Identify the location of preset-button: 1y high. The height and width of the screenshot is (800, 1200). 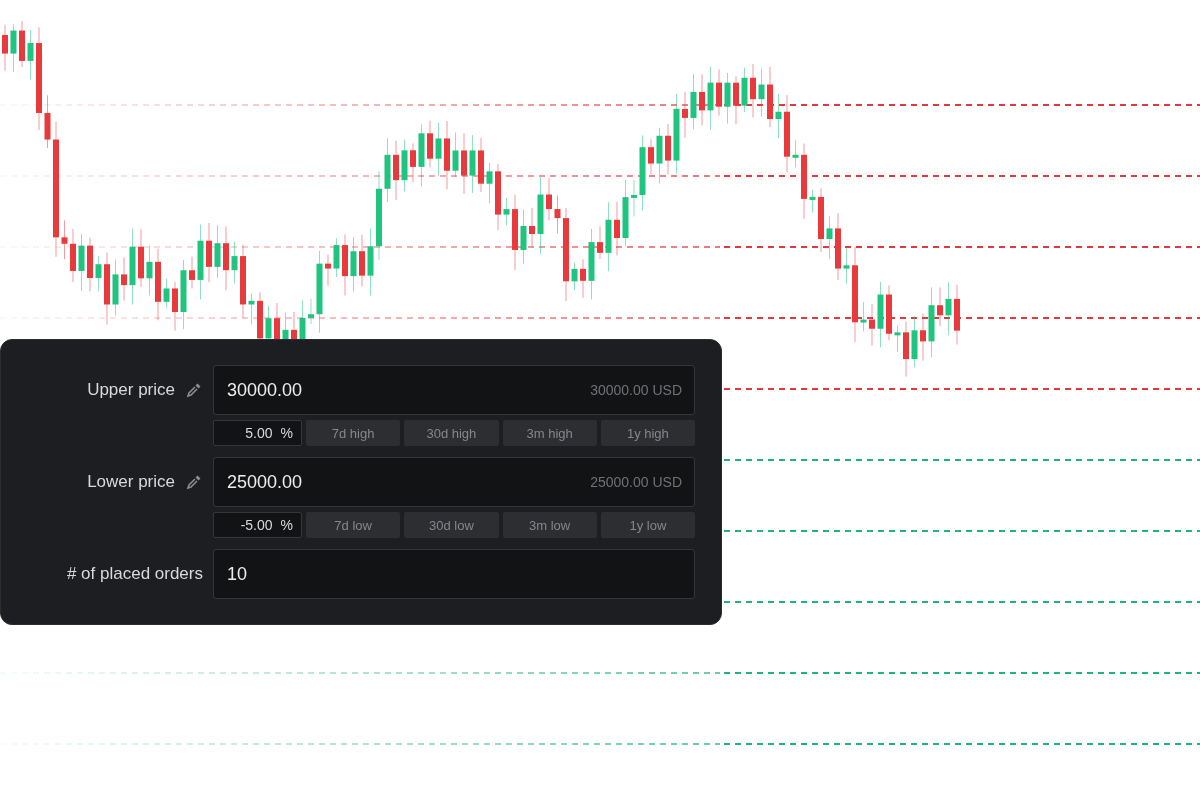
(647, 433).